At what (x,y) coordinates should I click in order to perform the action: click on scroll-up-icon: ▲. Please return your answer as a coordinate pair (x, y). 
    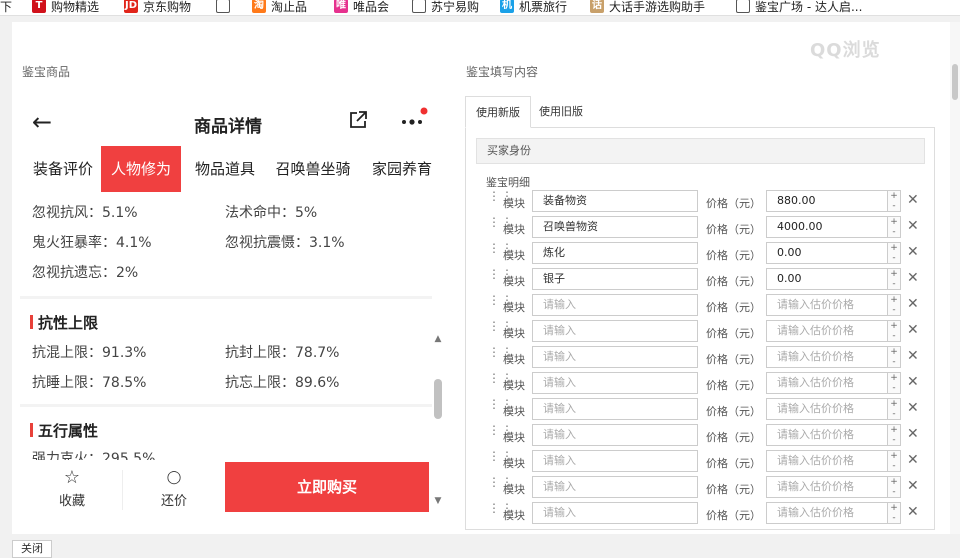
    Looking at the image, I should click on (438, 339).